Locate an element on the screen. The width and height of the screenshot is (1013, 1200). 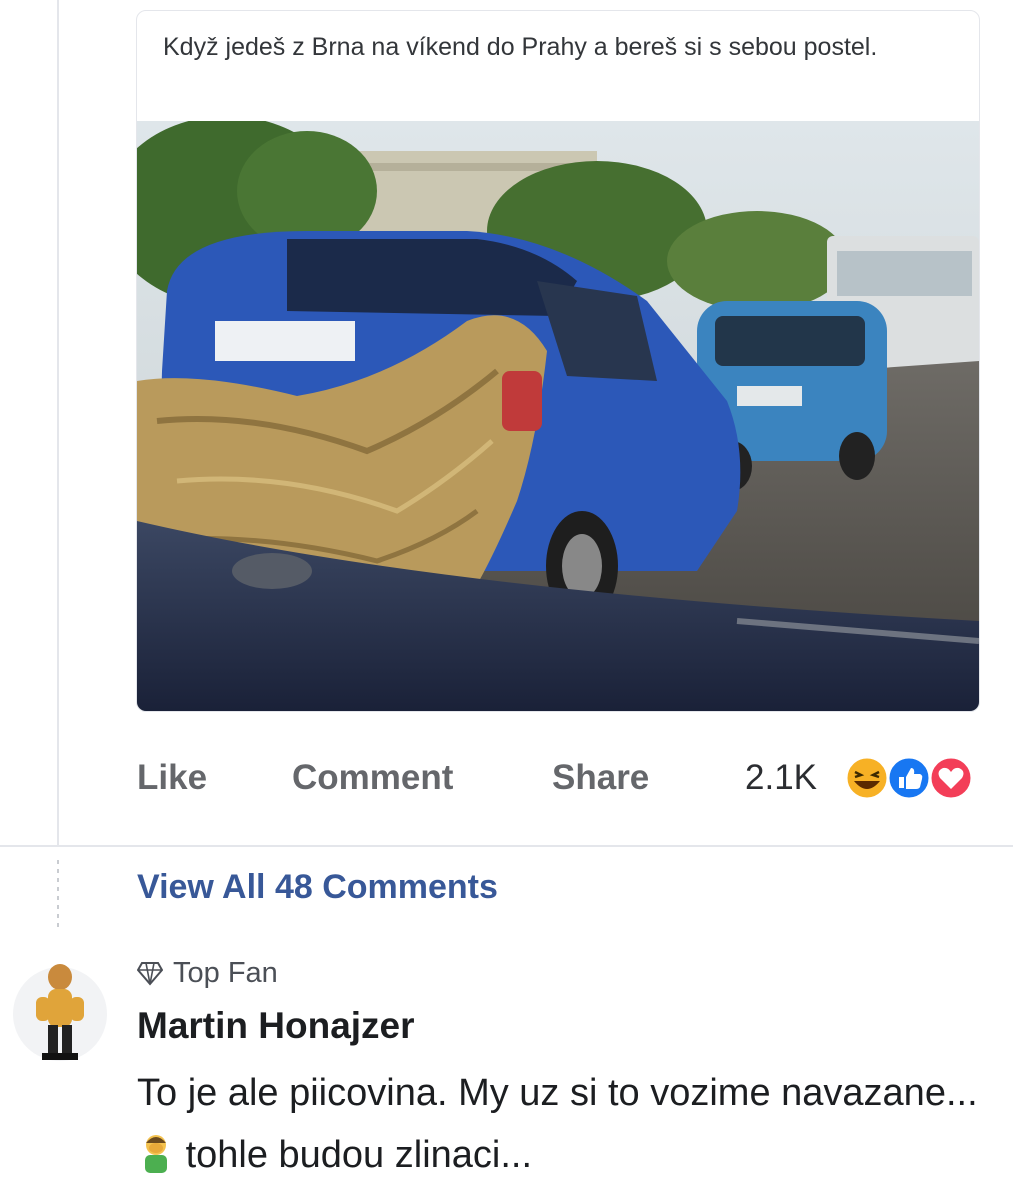
reaction-count: 2.1K is located at coordinates (781, 778).